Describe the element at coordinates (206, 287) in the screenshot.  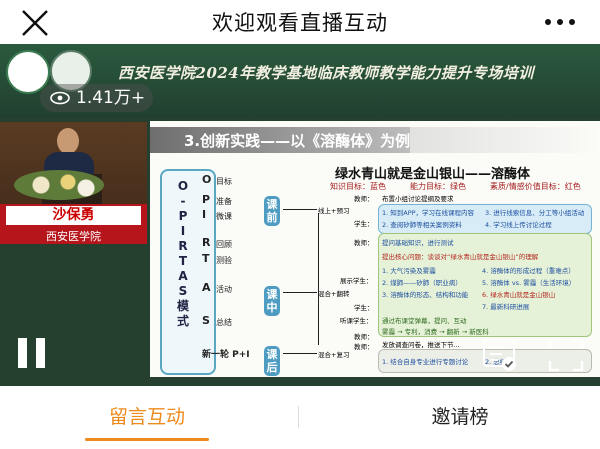
I see `row-letter-a: A` at that location.